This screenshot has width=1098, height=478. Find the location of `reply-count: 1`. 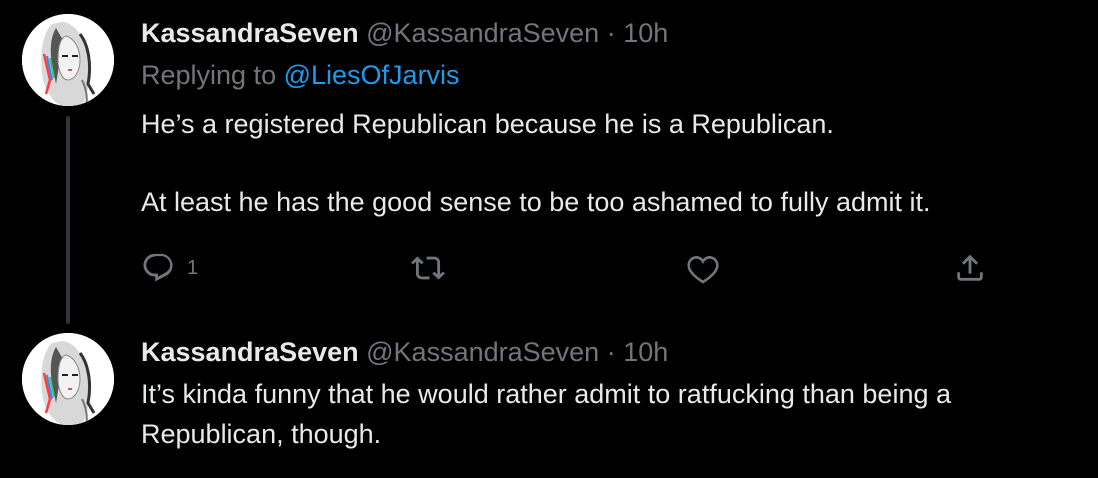

reply-count: 1 is located at coordinates (193, 267).